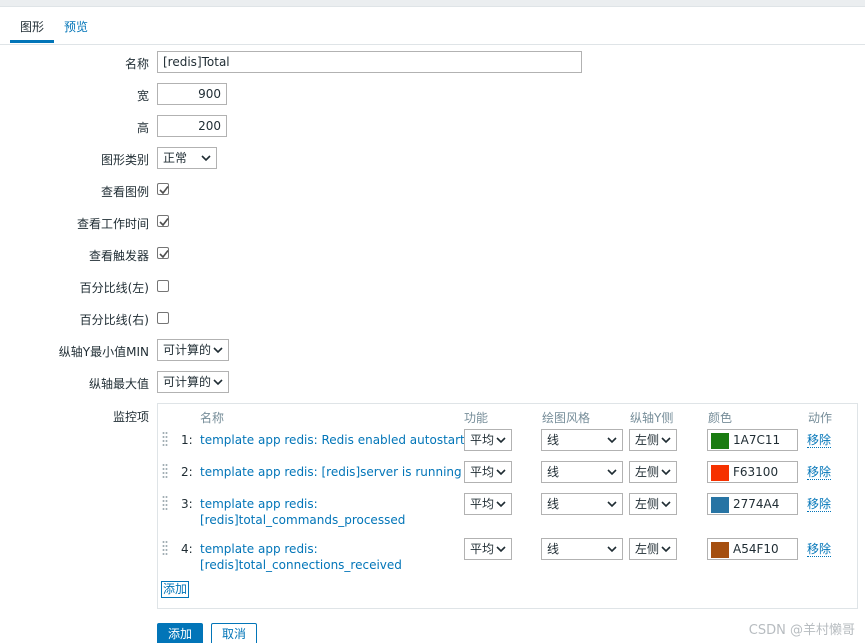 This screenshot has height=643, width=865. I want to click on col-header-draw-style: 绘图风格, so click(566, 418).